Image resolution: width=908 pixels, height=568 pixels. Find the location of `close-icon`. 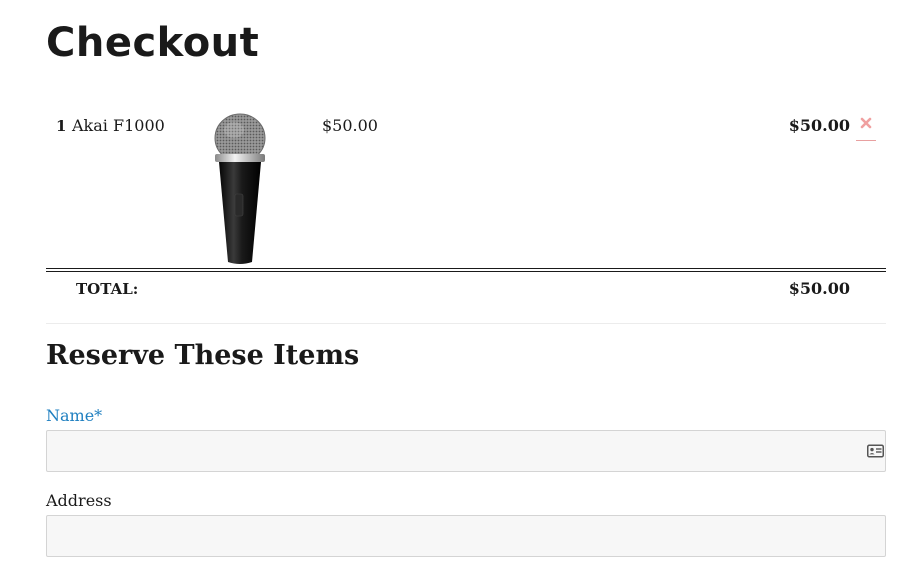

close-icon is located at coordinates (866, 123).